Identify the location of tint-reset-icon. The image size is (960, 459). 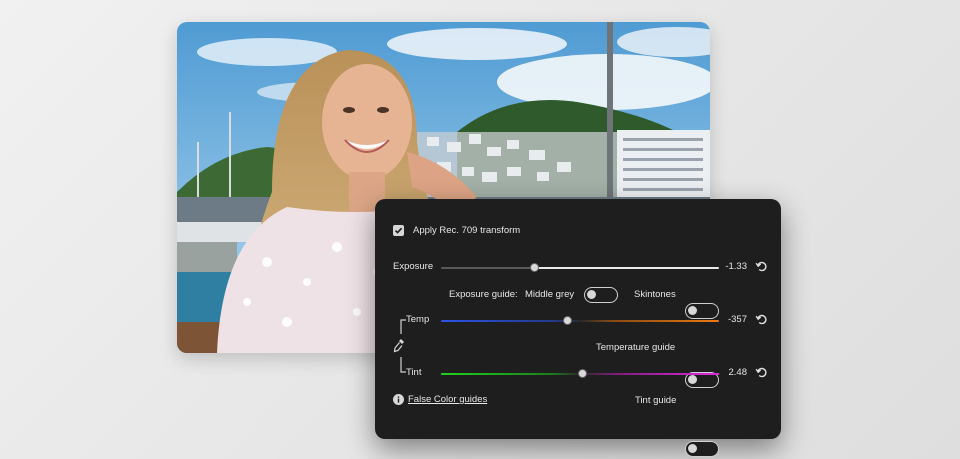
(761, 372).